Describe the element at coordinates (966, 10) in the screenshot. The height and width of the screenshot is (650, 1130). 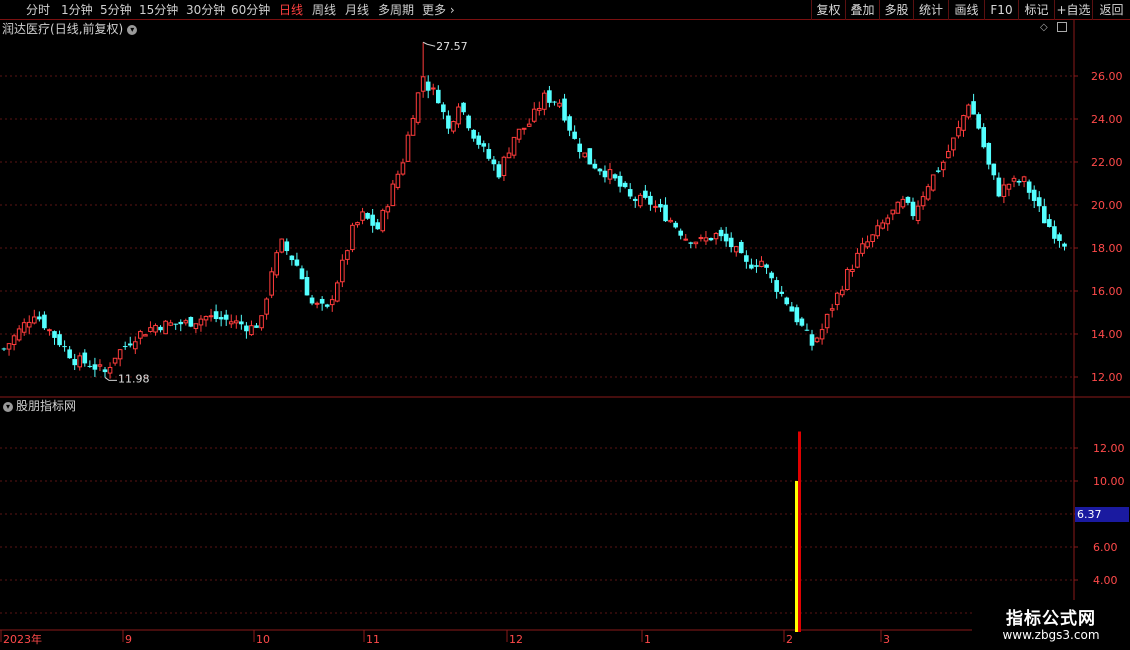
I see `toolbar-button-4: 画线` at that location.